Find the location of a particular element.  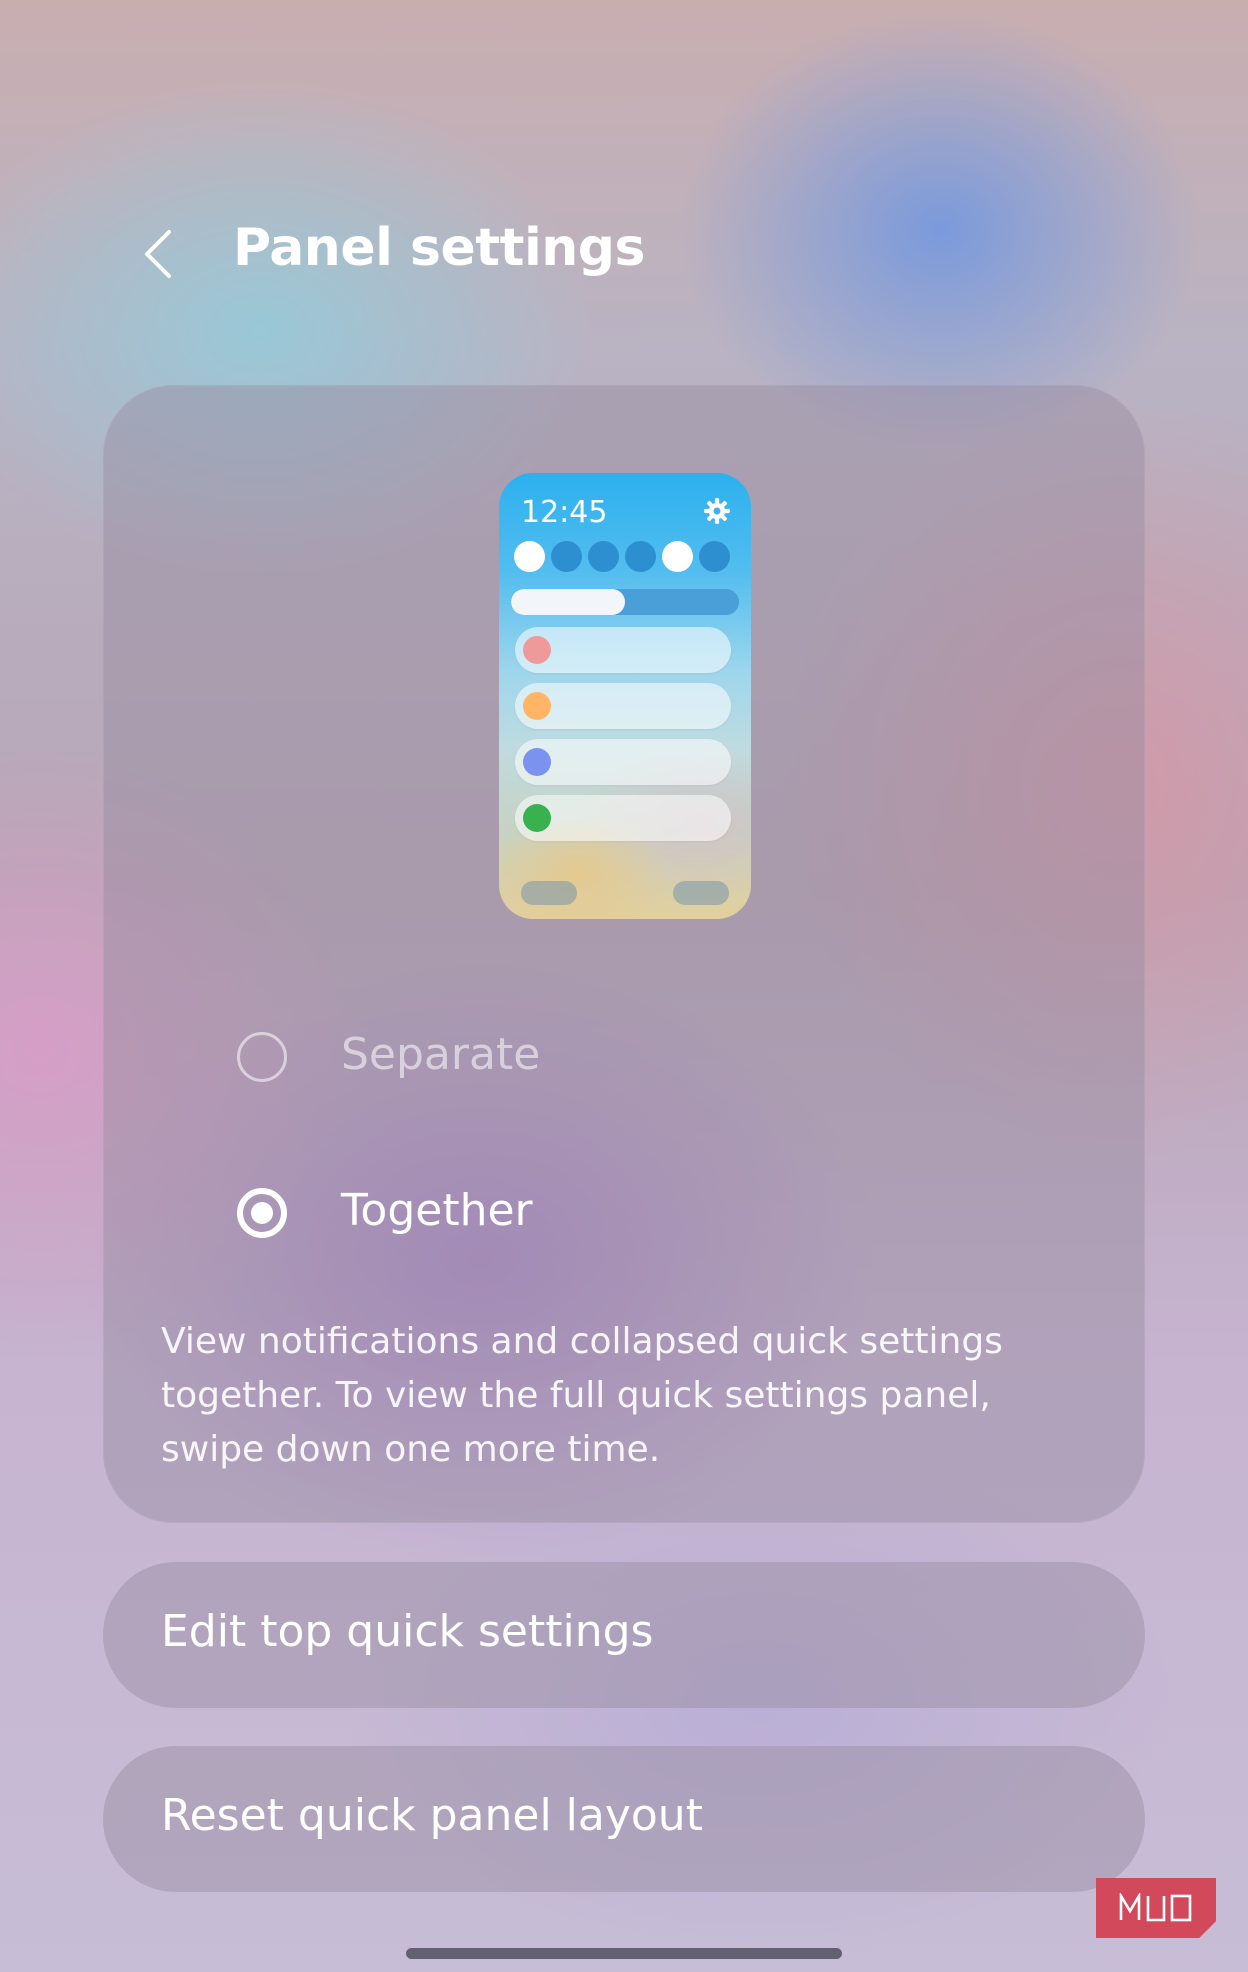

chevron-left-icon is located at coordinates (158, 254).